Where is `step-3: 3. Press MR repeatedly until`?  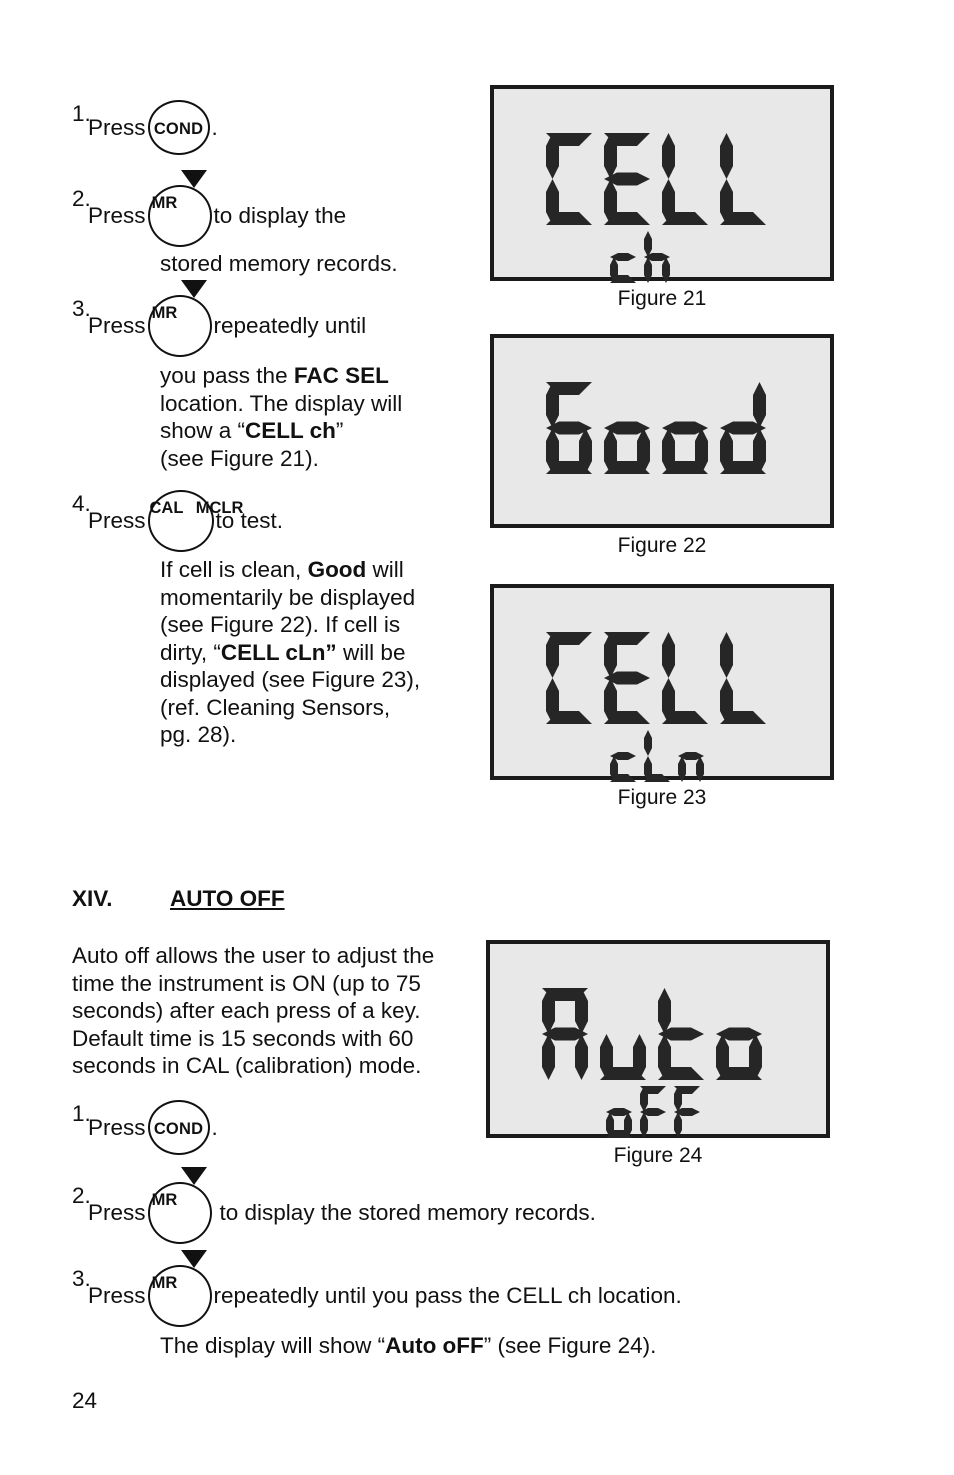 step-3: 3. Press MR repeatedly until is located at coordinates (183, 318).